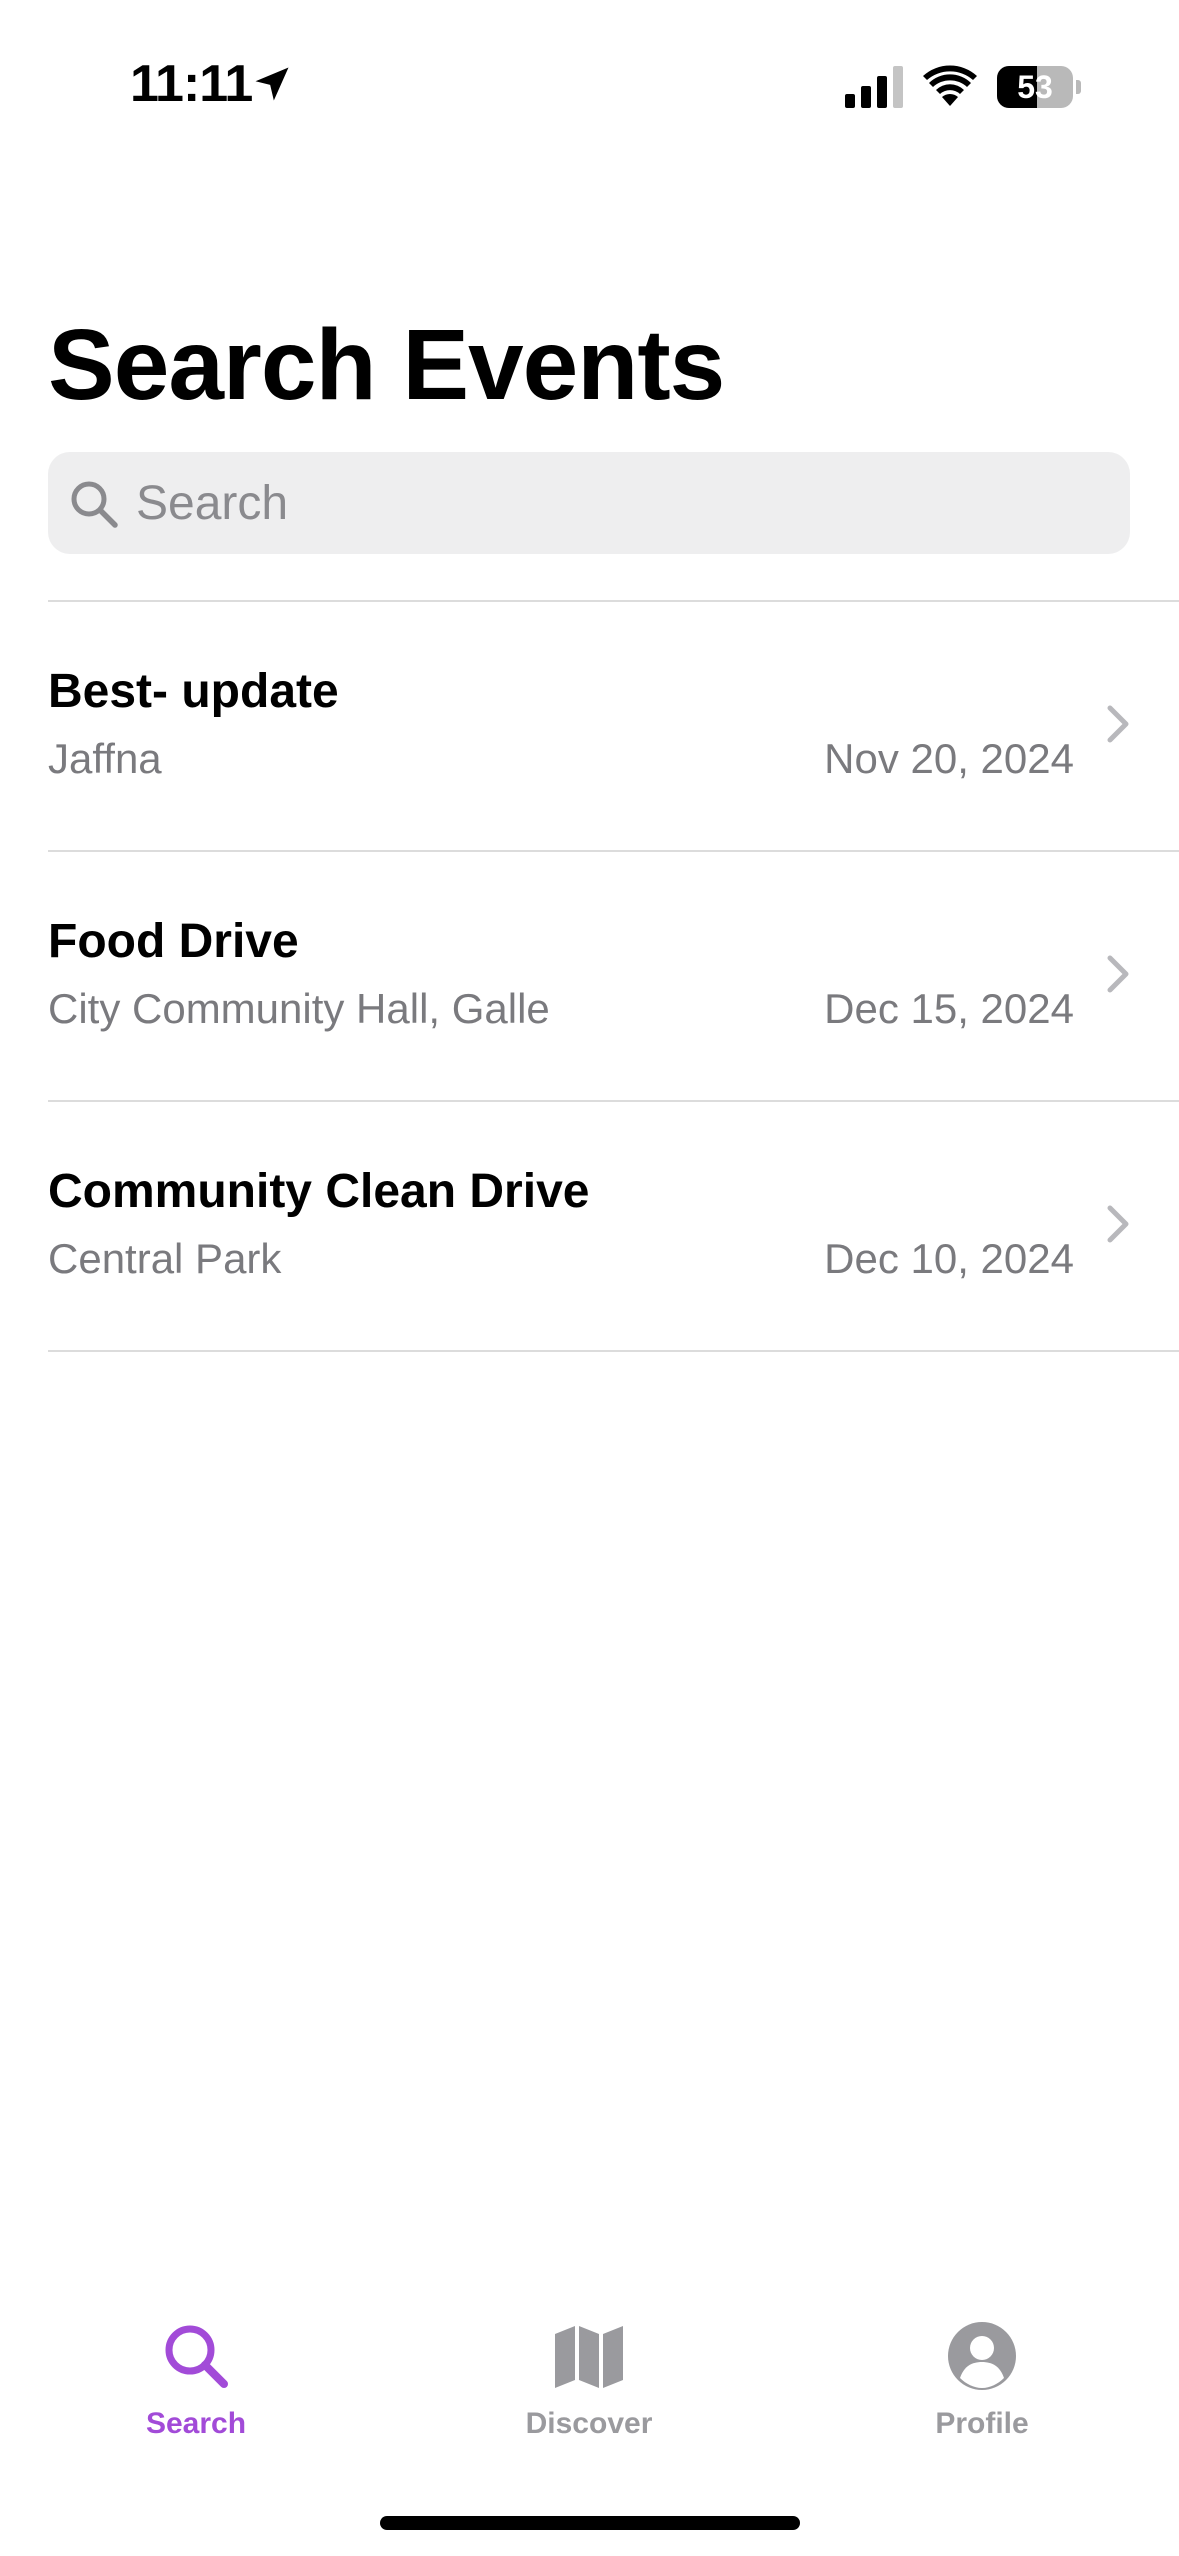  I want to click on wifi-icon, so click(950, 85).